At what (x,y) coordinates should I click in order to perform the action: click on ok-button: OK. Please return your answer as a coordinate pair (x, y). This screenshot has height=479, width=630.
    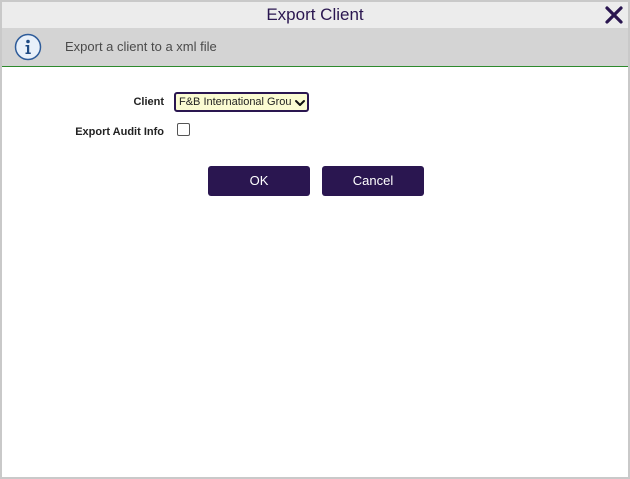
    Looking at the image, I should click on (259, 181).